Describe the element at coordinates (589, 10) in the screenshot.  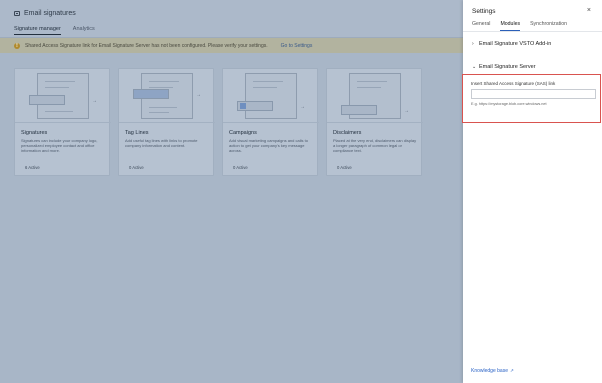
I see `close-icon: ×` at that location.